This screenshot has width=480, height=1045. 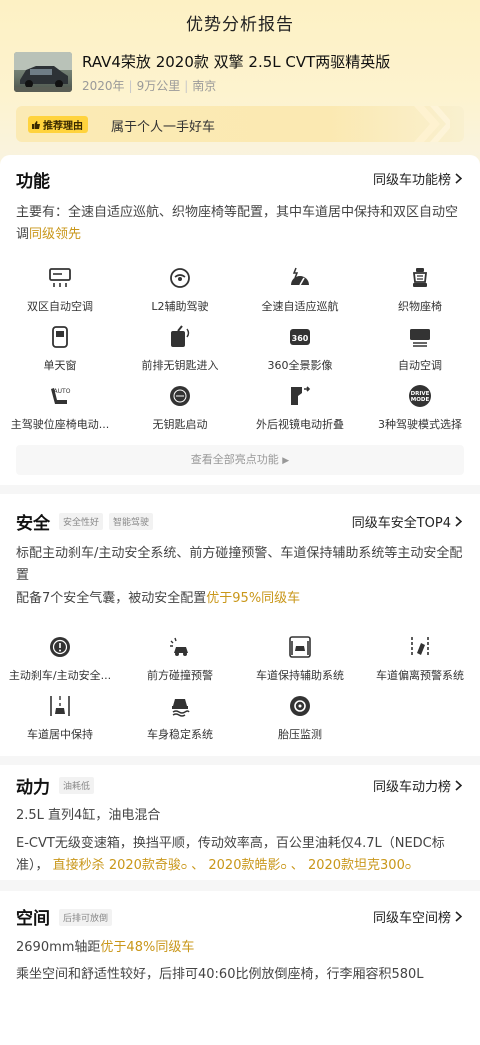 I want to click on power-highlight: 直接秒杀, so click(x=78, y=865).